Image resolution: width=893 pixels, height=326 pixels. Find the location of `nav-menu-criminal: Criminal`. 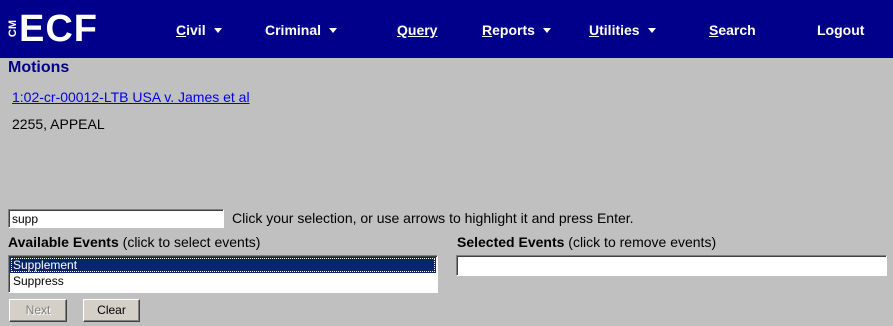

nav-menu-criminal: Criminal is located at coordinates (301, 29).